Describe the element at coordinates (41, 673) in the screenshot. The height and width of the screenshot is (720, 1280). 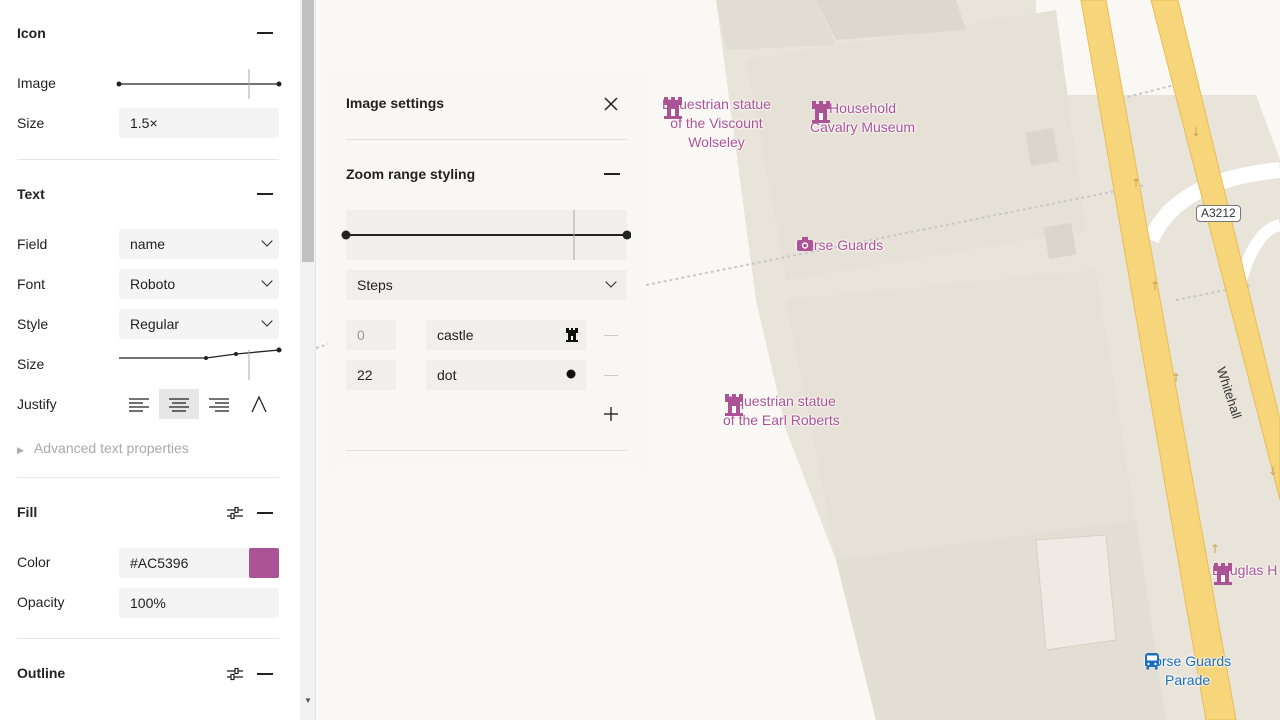
I see `section-heading-outline: Outline` at that location.